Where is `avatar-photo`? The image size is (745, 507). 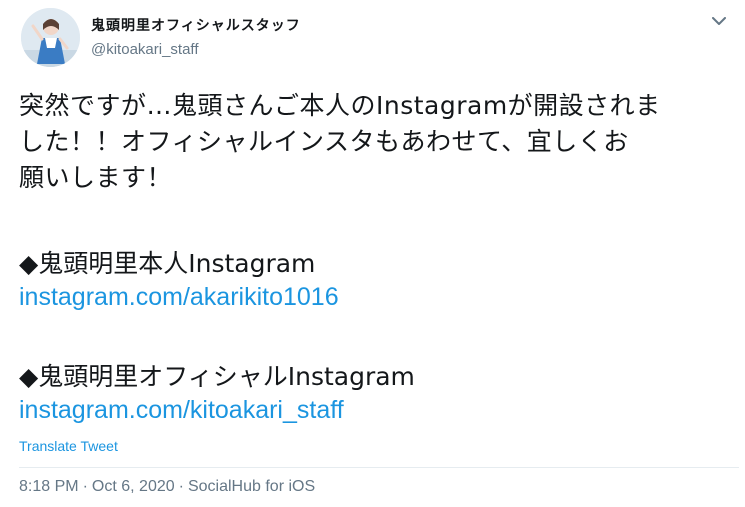
avatar-photo is located at coordinates (50, 37).